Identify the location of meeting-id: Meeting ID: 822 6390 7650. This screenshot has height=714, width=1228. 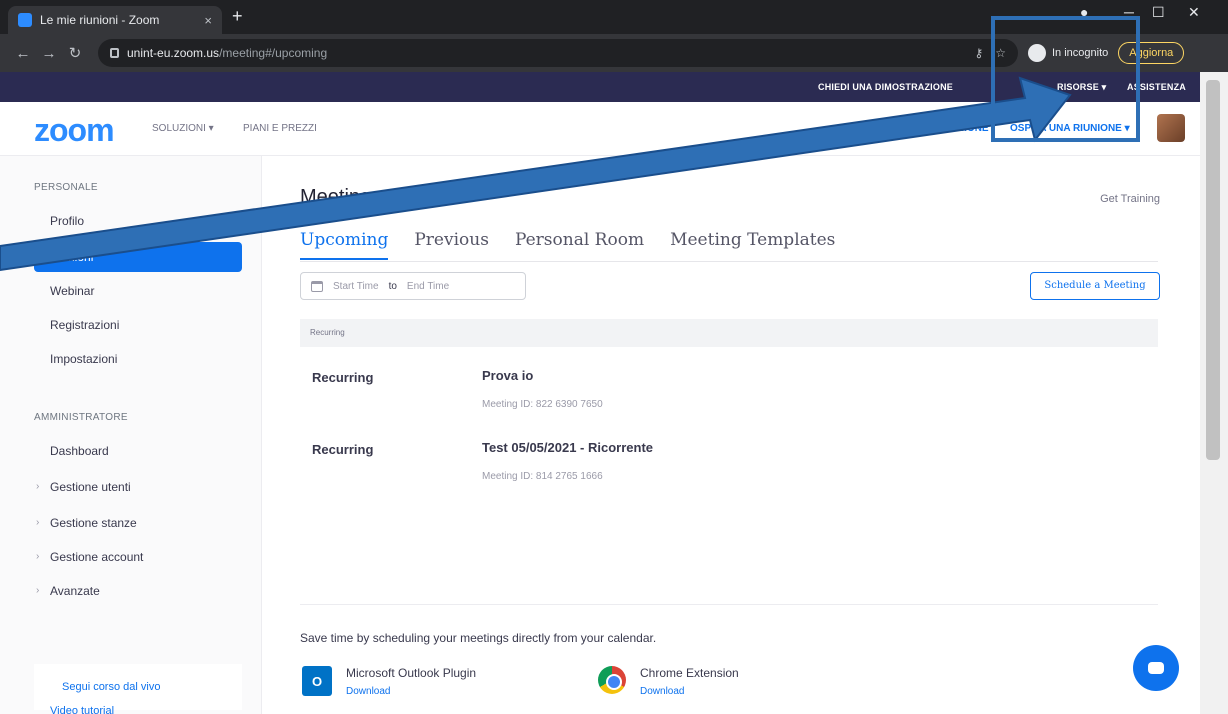
(542, 404).